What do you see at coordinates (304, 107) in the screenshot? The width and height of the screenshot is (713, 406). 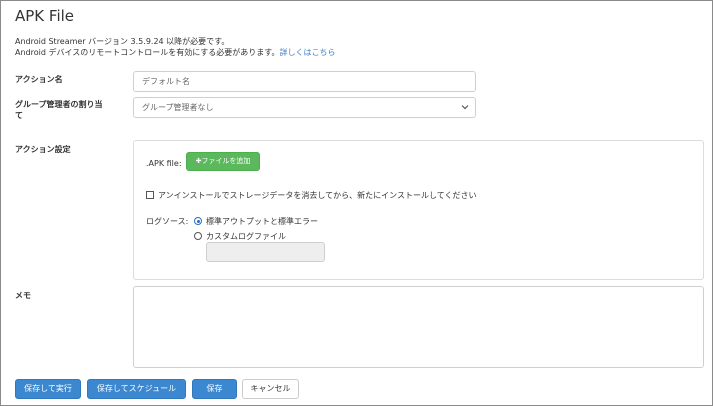 I see `group-admin-select: グループ管理者なし` at bounding box center [304, 107].